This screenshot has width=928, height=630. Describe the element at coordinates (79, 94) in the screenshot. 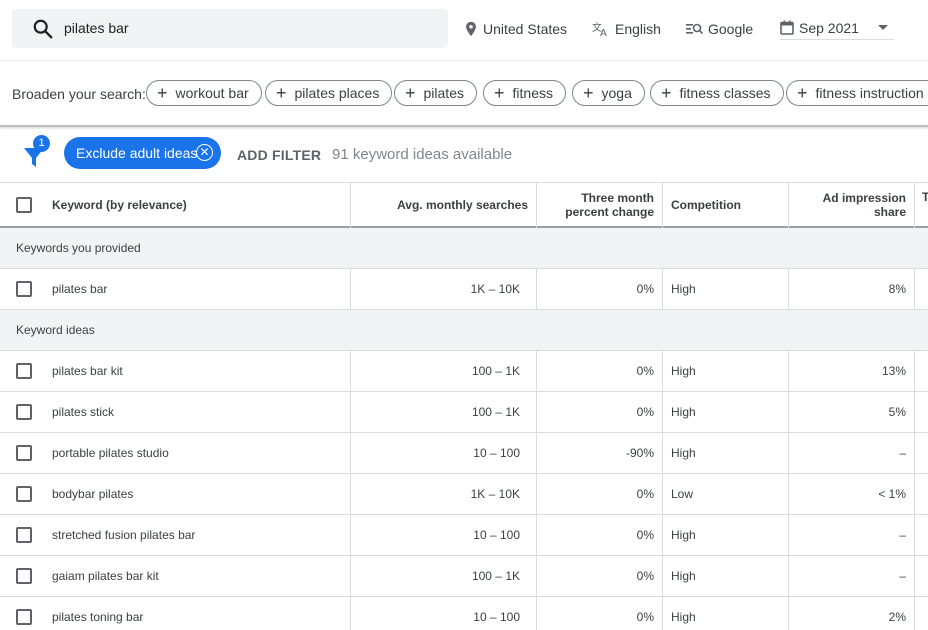

I see `broaden-label: Broaden your search:` at that location.